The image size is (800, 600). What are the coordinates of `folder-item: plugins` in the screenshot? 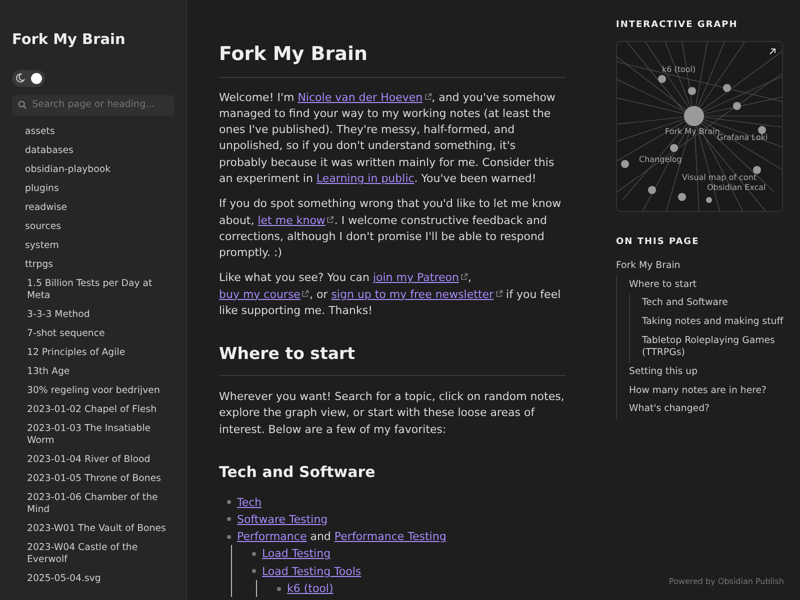 It's located at (93, 189).